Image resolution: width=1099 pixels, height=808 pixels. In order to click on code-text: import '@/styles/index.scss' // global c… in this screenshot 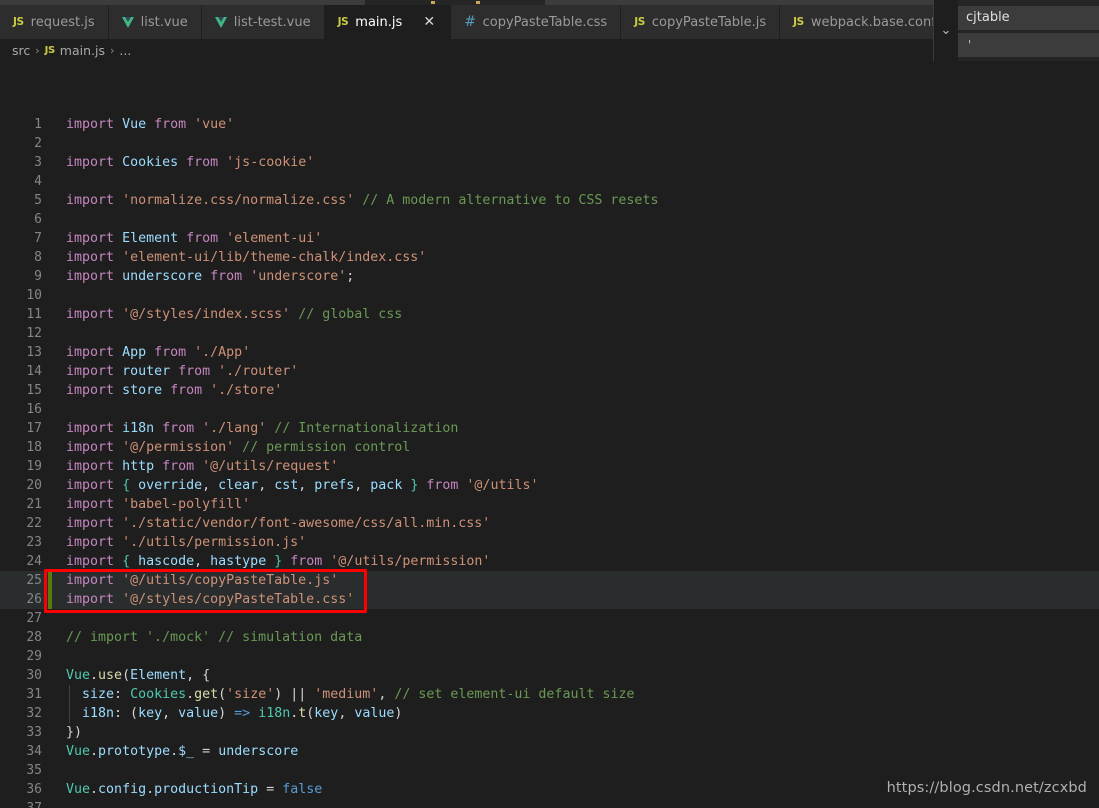, I will do `click(234, 314)`.